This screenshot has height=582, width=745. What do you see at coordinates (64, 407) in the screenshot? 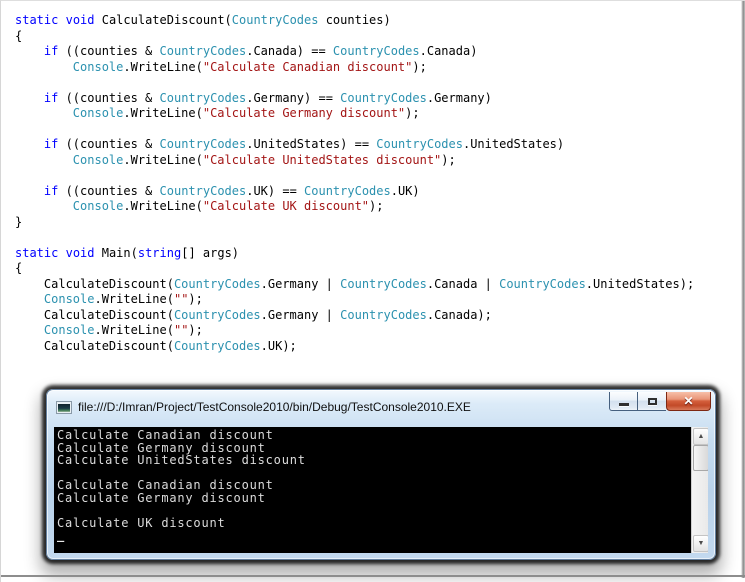
I see `console-app-icon` at bounding box center [64, 407].